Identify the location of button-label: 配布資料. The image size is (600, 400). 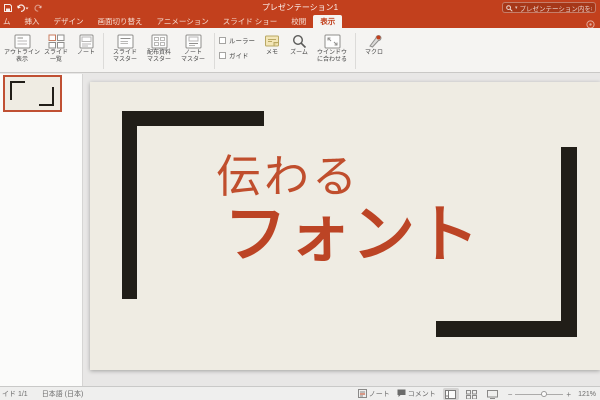
(158, 53).